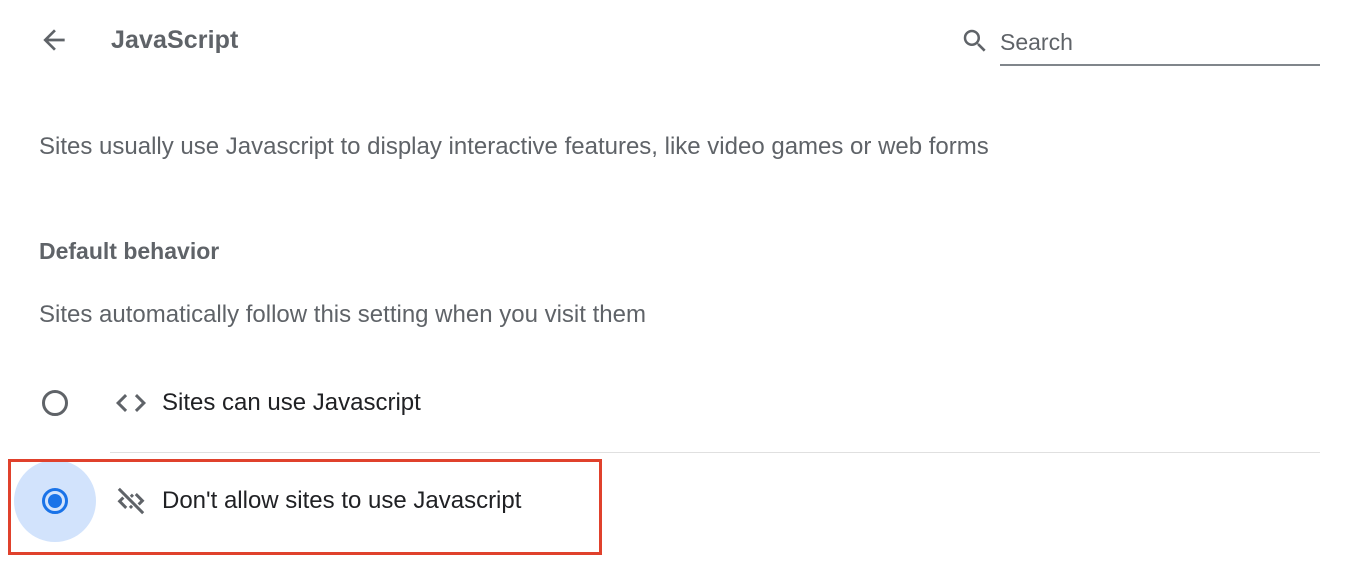  What do you see at coordinates (131, 501) in the screenshot?
I see `code-off-icon` at bounding box center [131, 501].